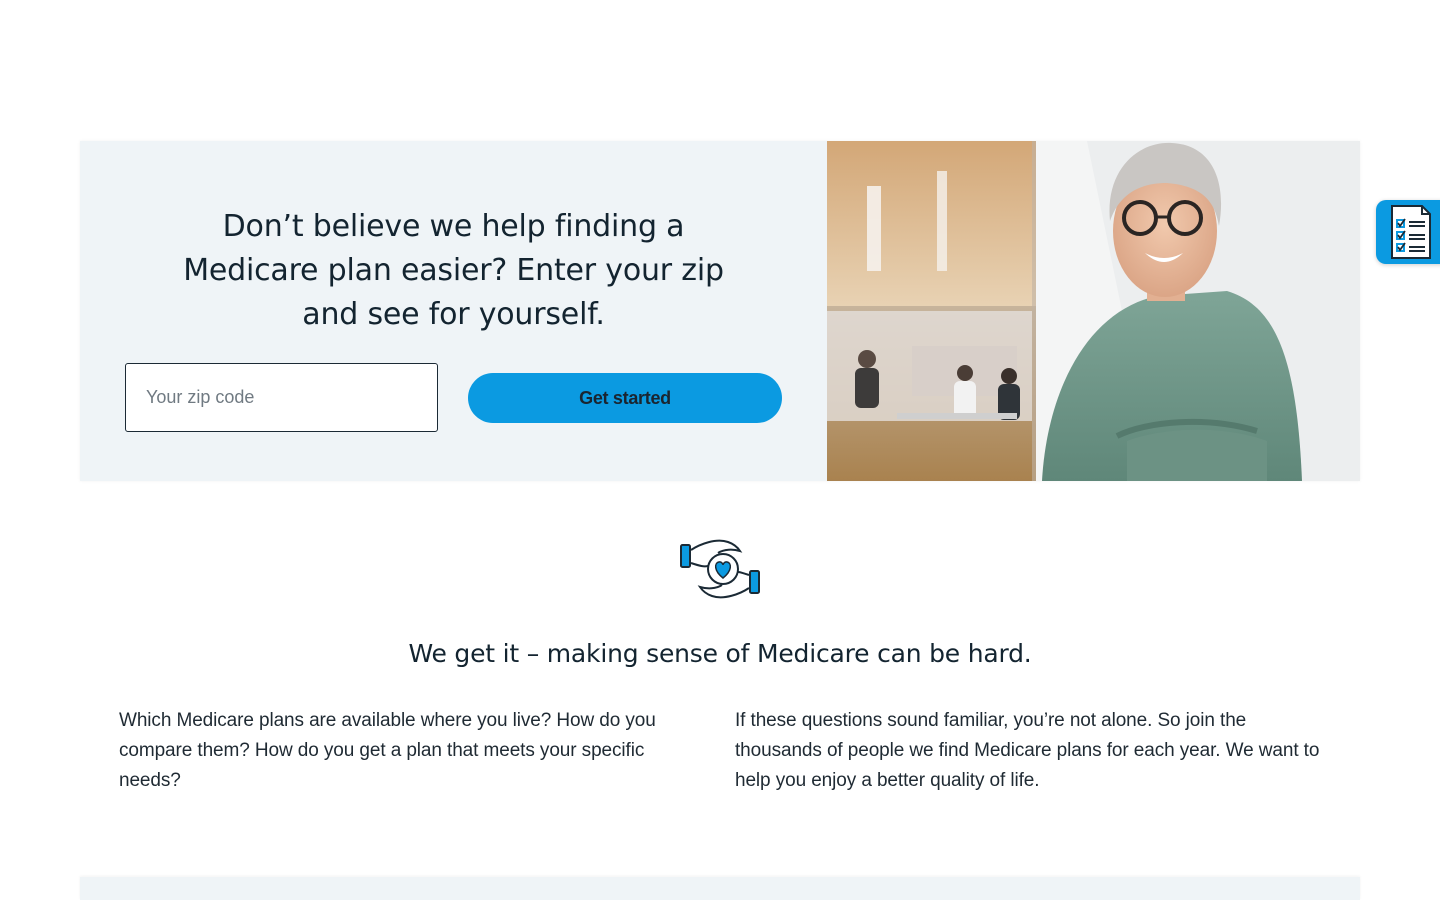 The width and height of the screenshot is (1440, 900). I want to click on woman-office-photo, so click(1093, 311).